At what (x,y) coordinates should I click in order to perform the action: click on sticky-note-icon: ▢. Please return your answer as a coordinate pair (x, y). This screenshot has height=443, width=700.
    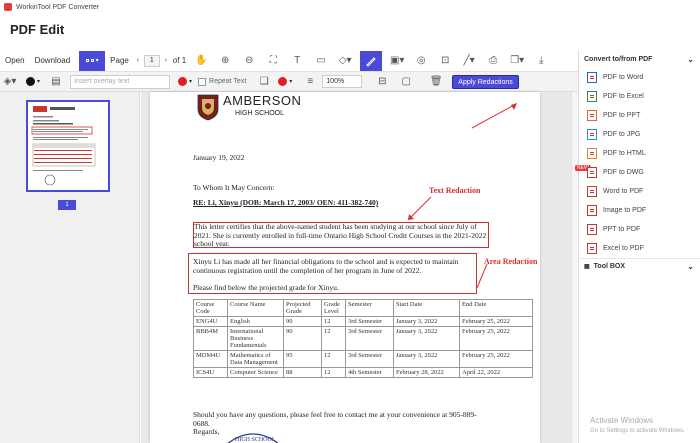
    Looking at the image, I should click on (406, 82).